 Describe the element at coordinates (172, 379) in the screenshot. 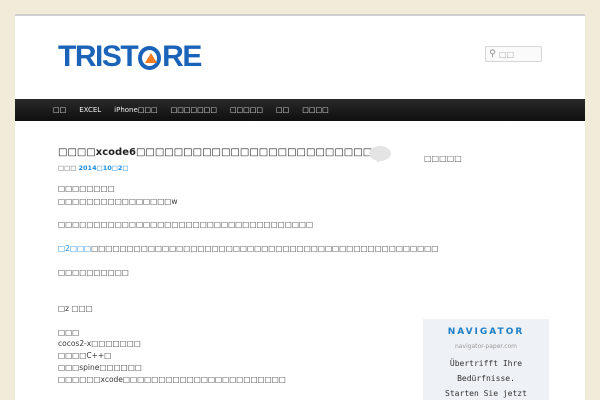

I see `content-line: □□□□□□xcode□□□□□□□□□□□□□□□□□□□□□□□` at that location.